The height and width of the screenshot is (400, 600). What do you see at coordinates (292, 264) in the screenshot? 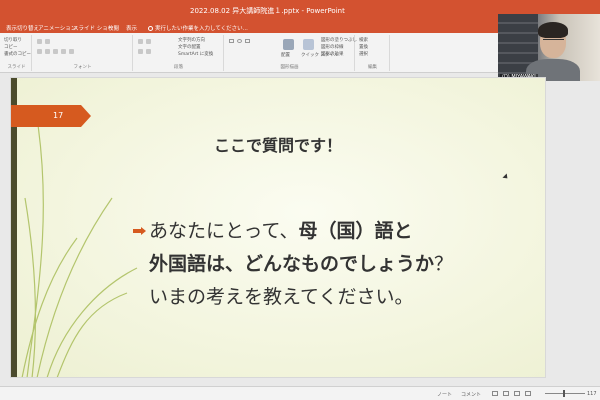
I see `line2-bold-text: 外国語は、どんなものでしょうか` at bounding box center [292, 264].